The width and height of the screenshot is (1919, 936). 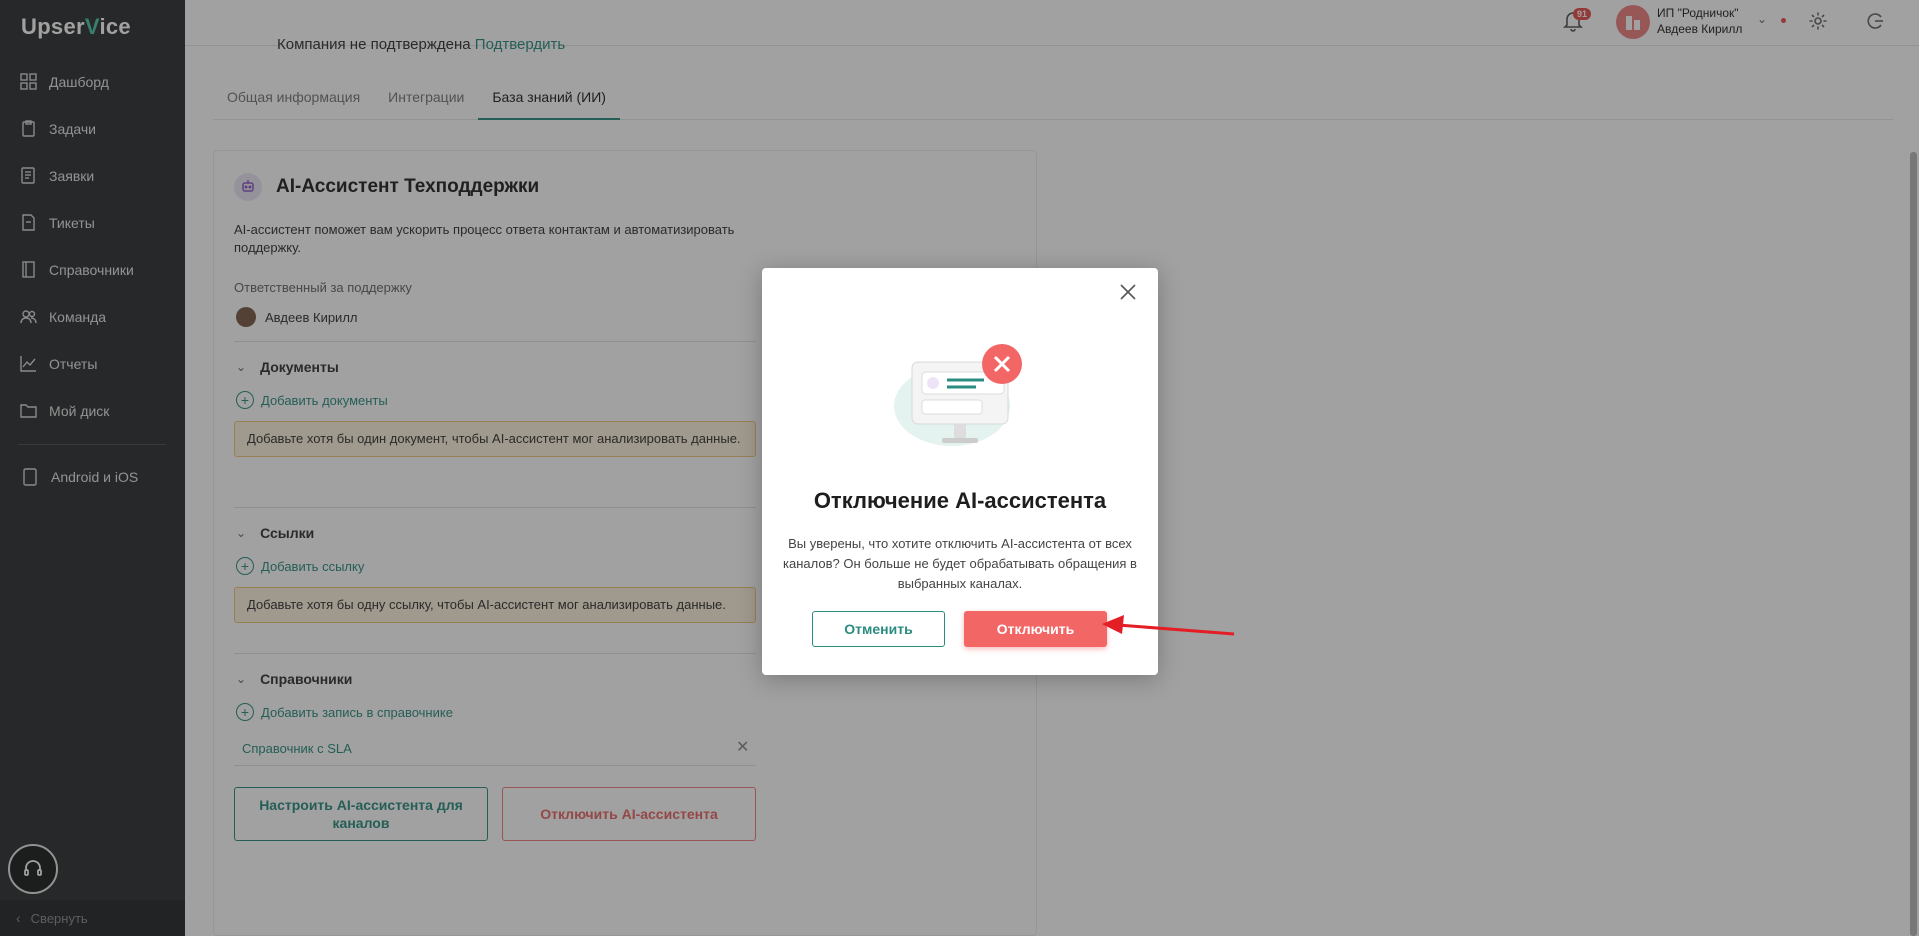 I want to click on arrow-annotation-icon, so click(x=1168, y=625).